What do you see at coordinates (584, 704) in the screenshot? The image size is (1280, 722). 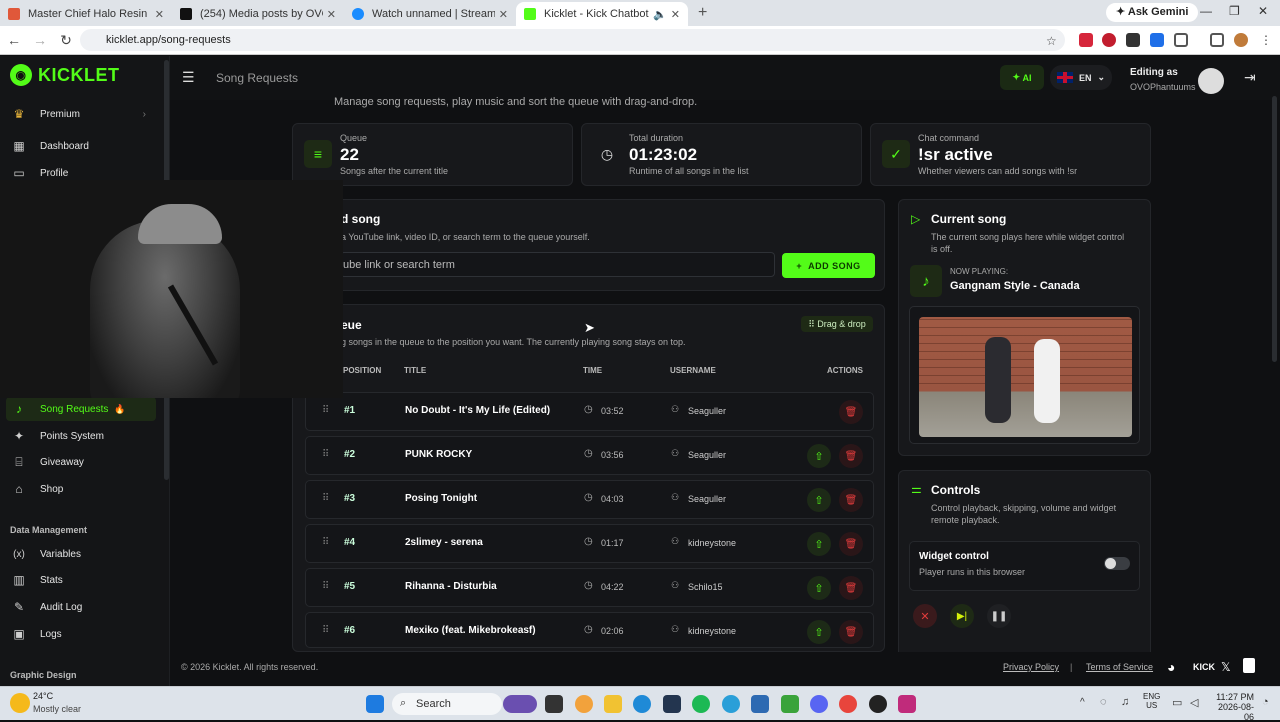 I see `copilot-icon` at bounding box center [584, 704].